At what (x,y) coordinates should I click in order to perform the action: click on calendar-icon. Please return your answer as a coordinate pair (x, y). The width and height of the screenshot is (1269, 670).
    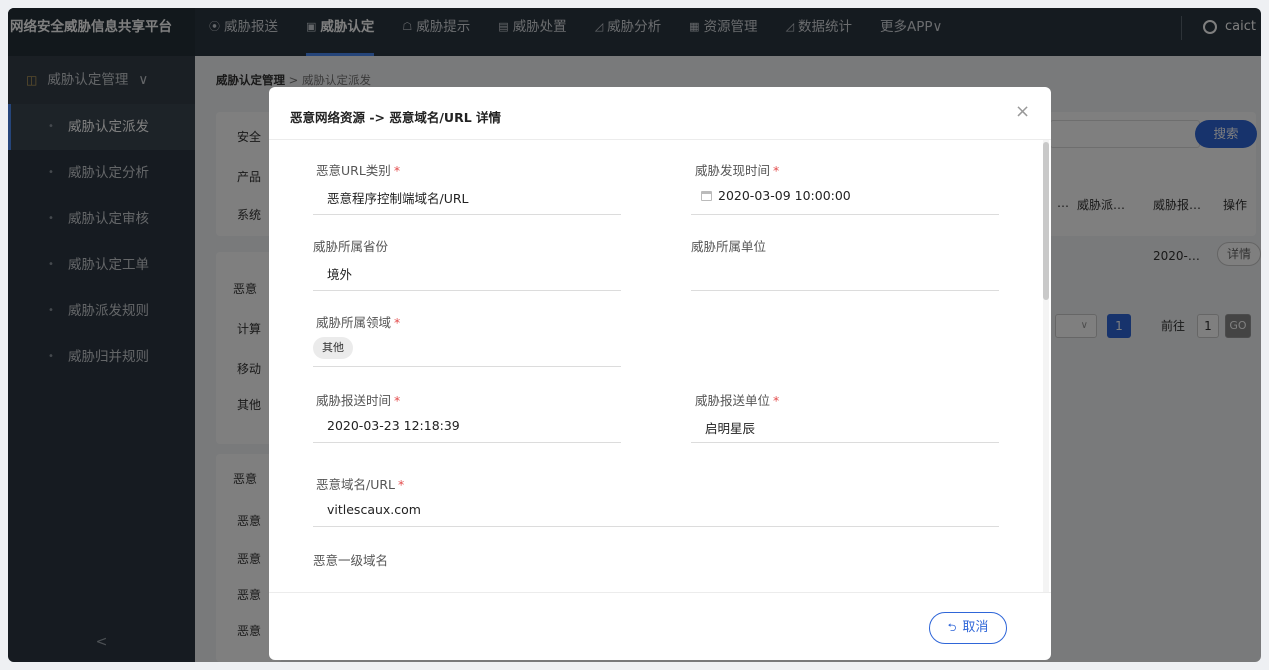
    Looking at the image, I should click on (706, 196).